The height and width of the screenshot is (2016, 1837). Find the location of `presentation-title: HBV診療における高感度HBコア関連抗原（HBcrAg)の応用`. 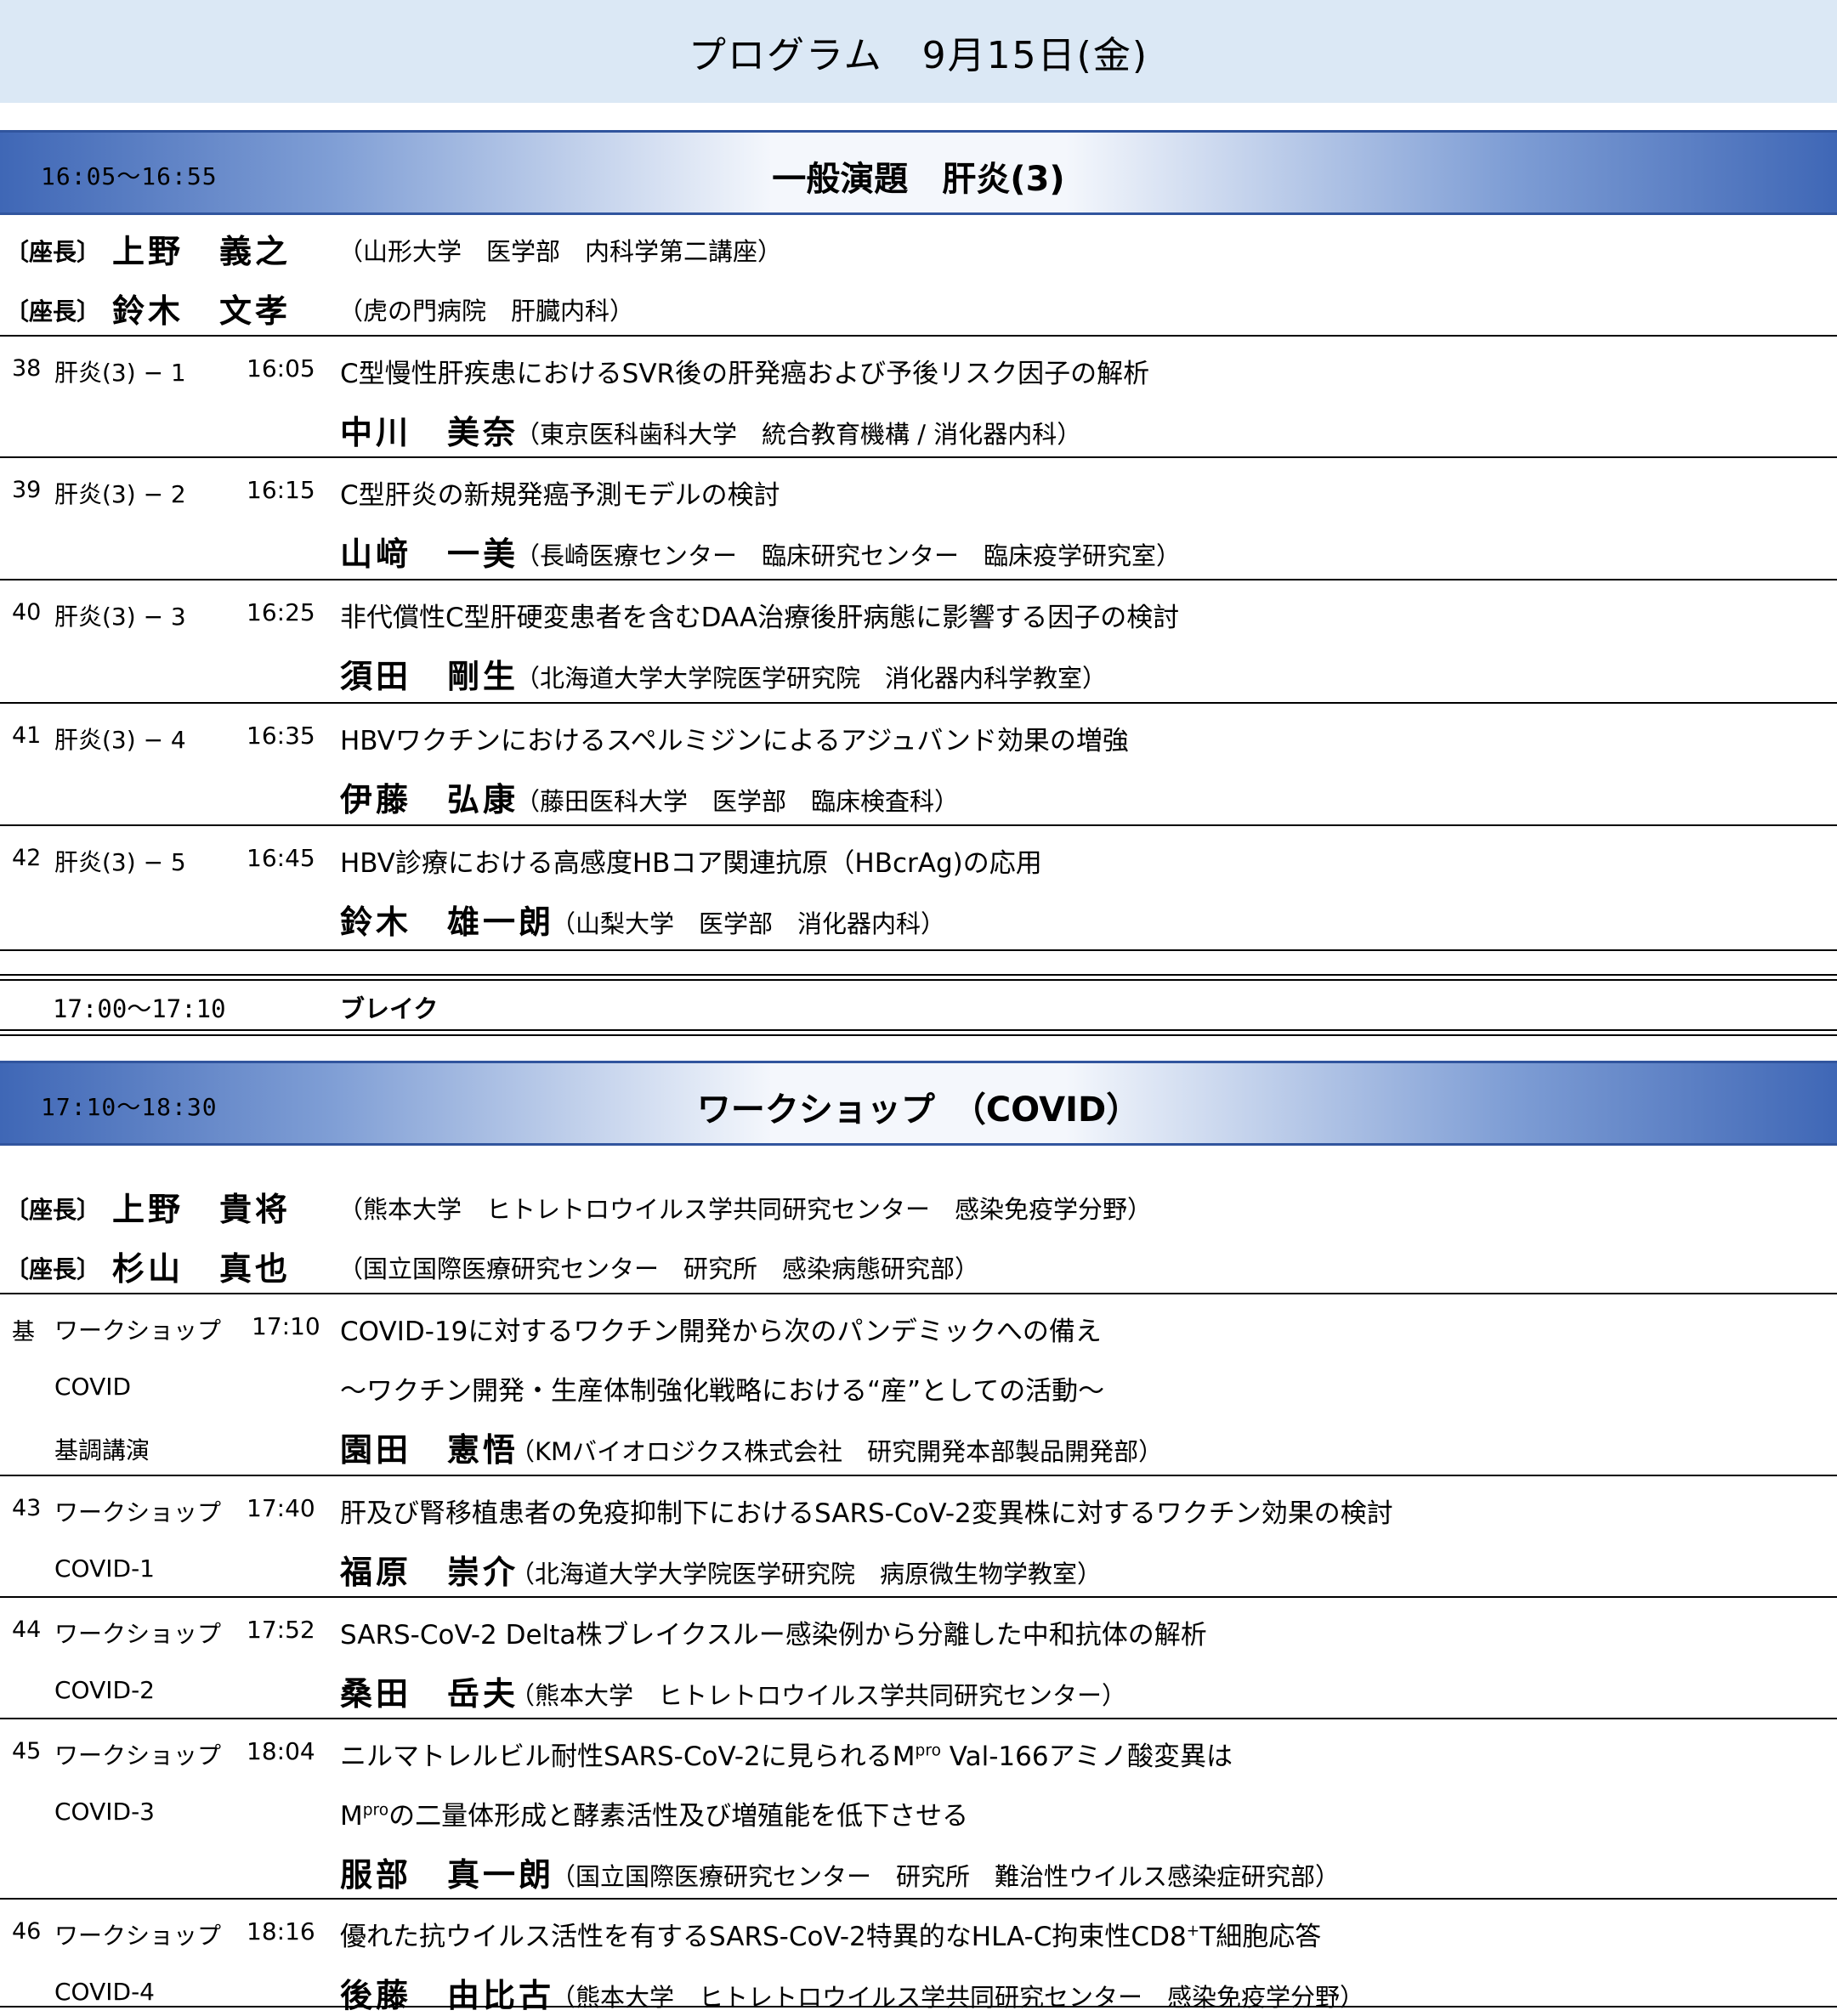

presentation-title: HBV診療における高感度HBコア関連抗原（HBcrAg)の応用 is located at coordinates (691, 863).